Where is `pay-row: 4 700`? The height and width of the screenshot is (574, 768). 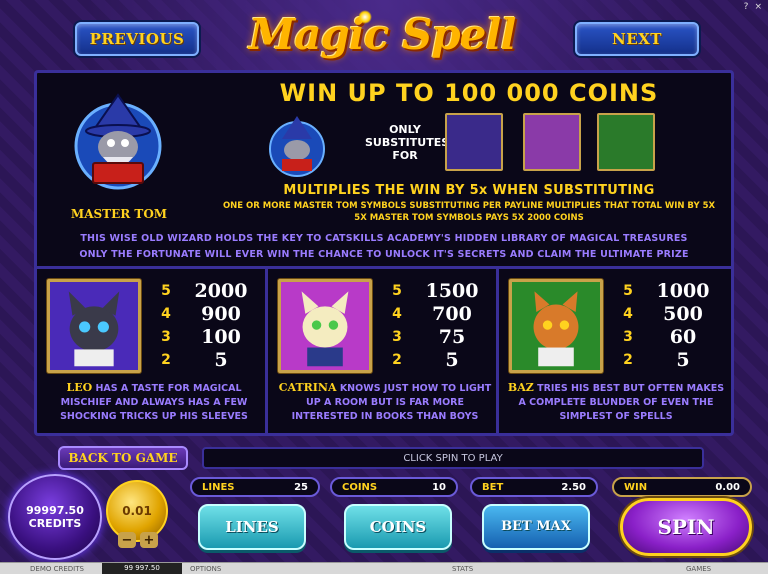
pay-row: 4 700 is located at coordinates (441, 313).